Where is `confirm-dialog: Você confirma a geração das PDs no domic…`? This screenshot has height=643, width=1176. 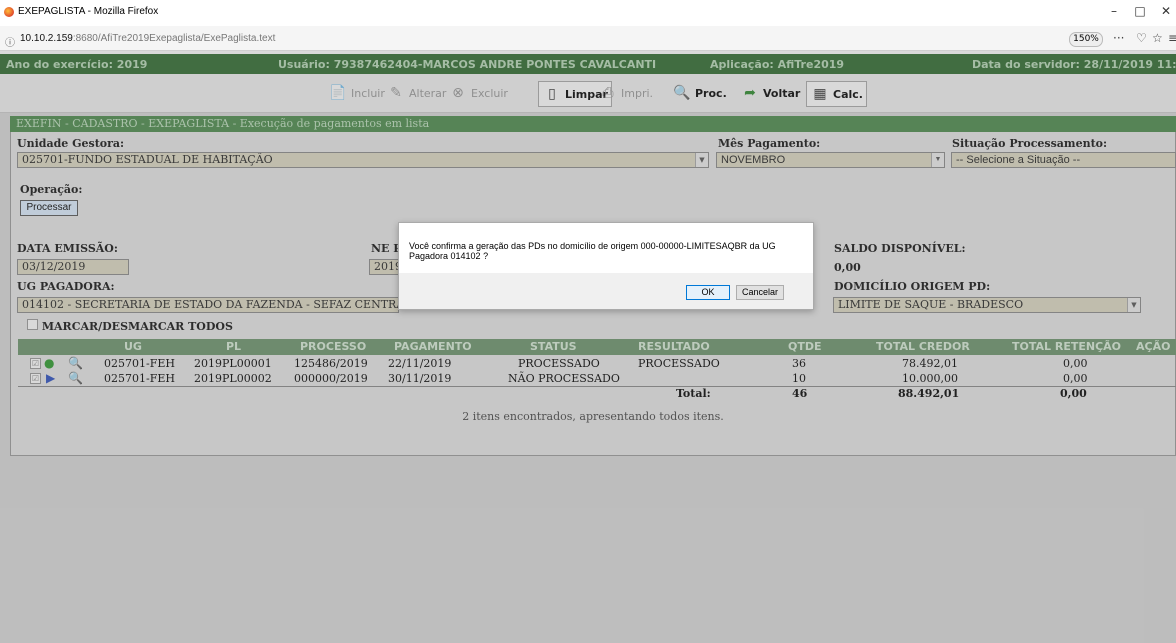
confirm-dialog: Você confirma a geração das PDs no domic… is located at coordinates (606, 266).